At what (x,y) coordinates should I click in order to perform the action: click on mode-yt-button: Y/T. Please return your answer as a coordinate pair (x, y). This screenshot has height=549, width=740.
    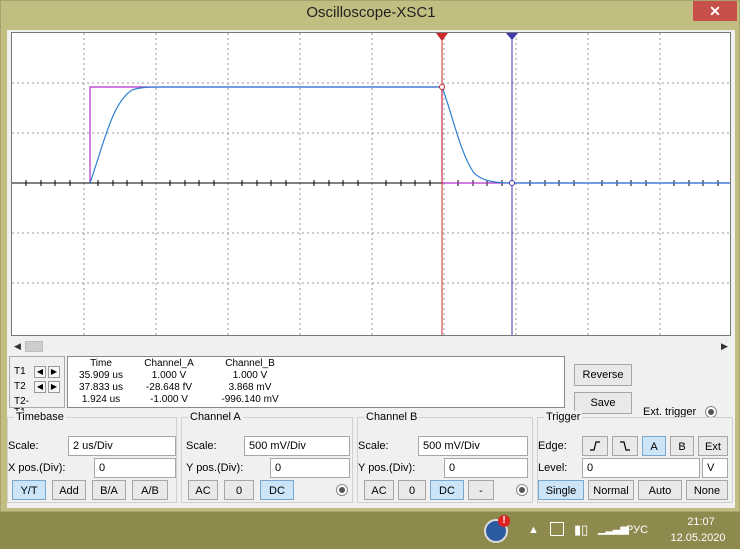
    Looking at the image, I should click on (29, 490).